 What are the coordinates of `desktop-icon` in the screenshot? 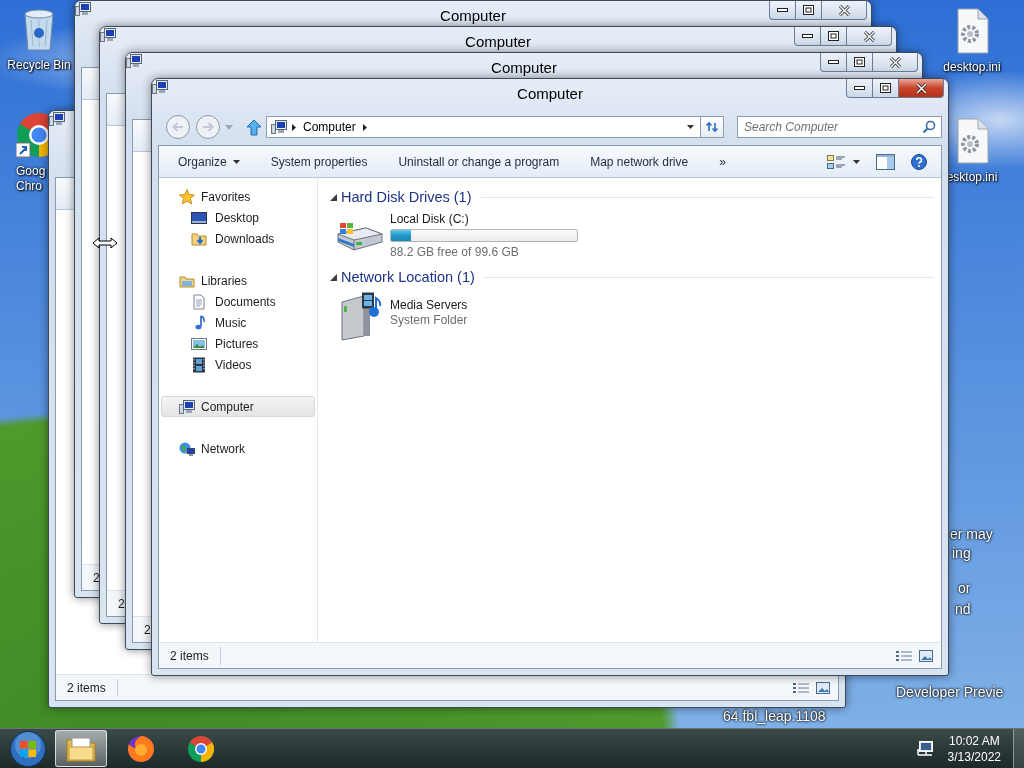 It's located at (199, 217).